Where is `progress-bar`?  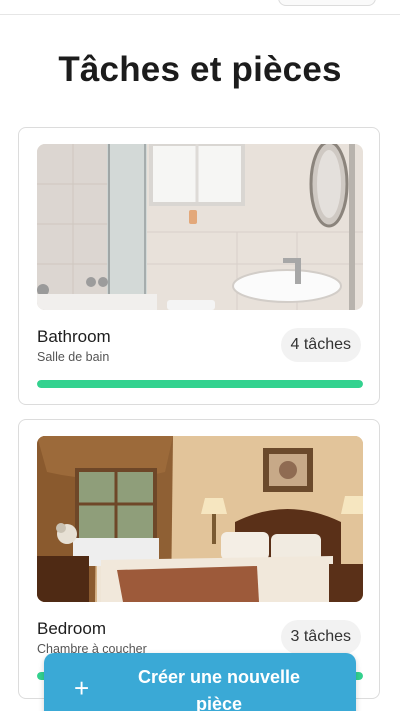 progress-bar is located at coordinates (200, 384).